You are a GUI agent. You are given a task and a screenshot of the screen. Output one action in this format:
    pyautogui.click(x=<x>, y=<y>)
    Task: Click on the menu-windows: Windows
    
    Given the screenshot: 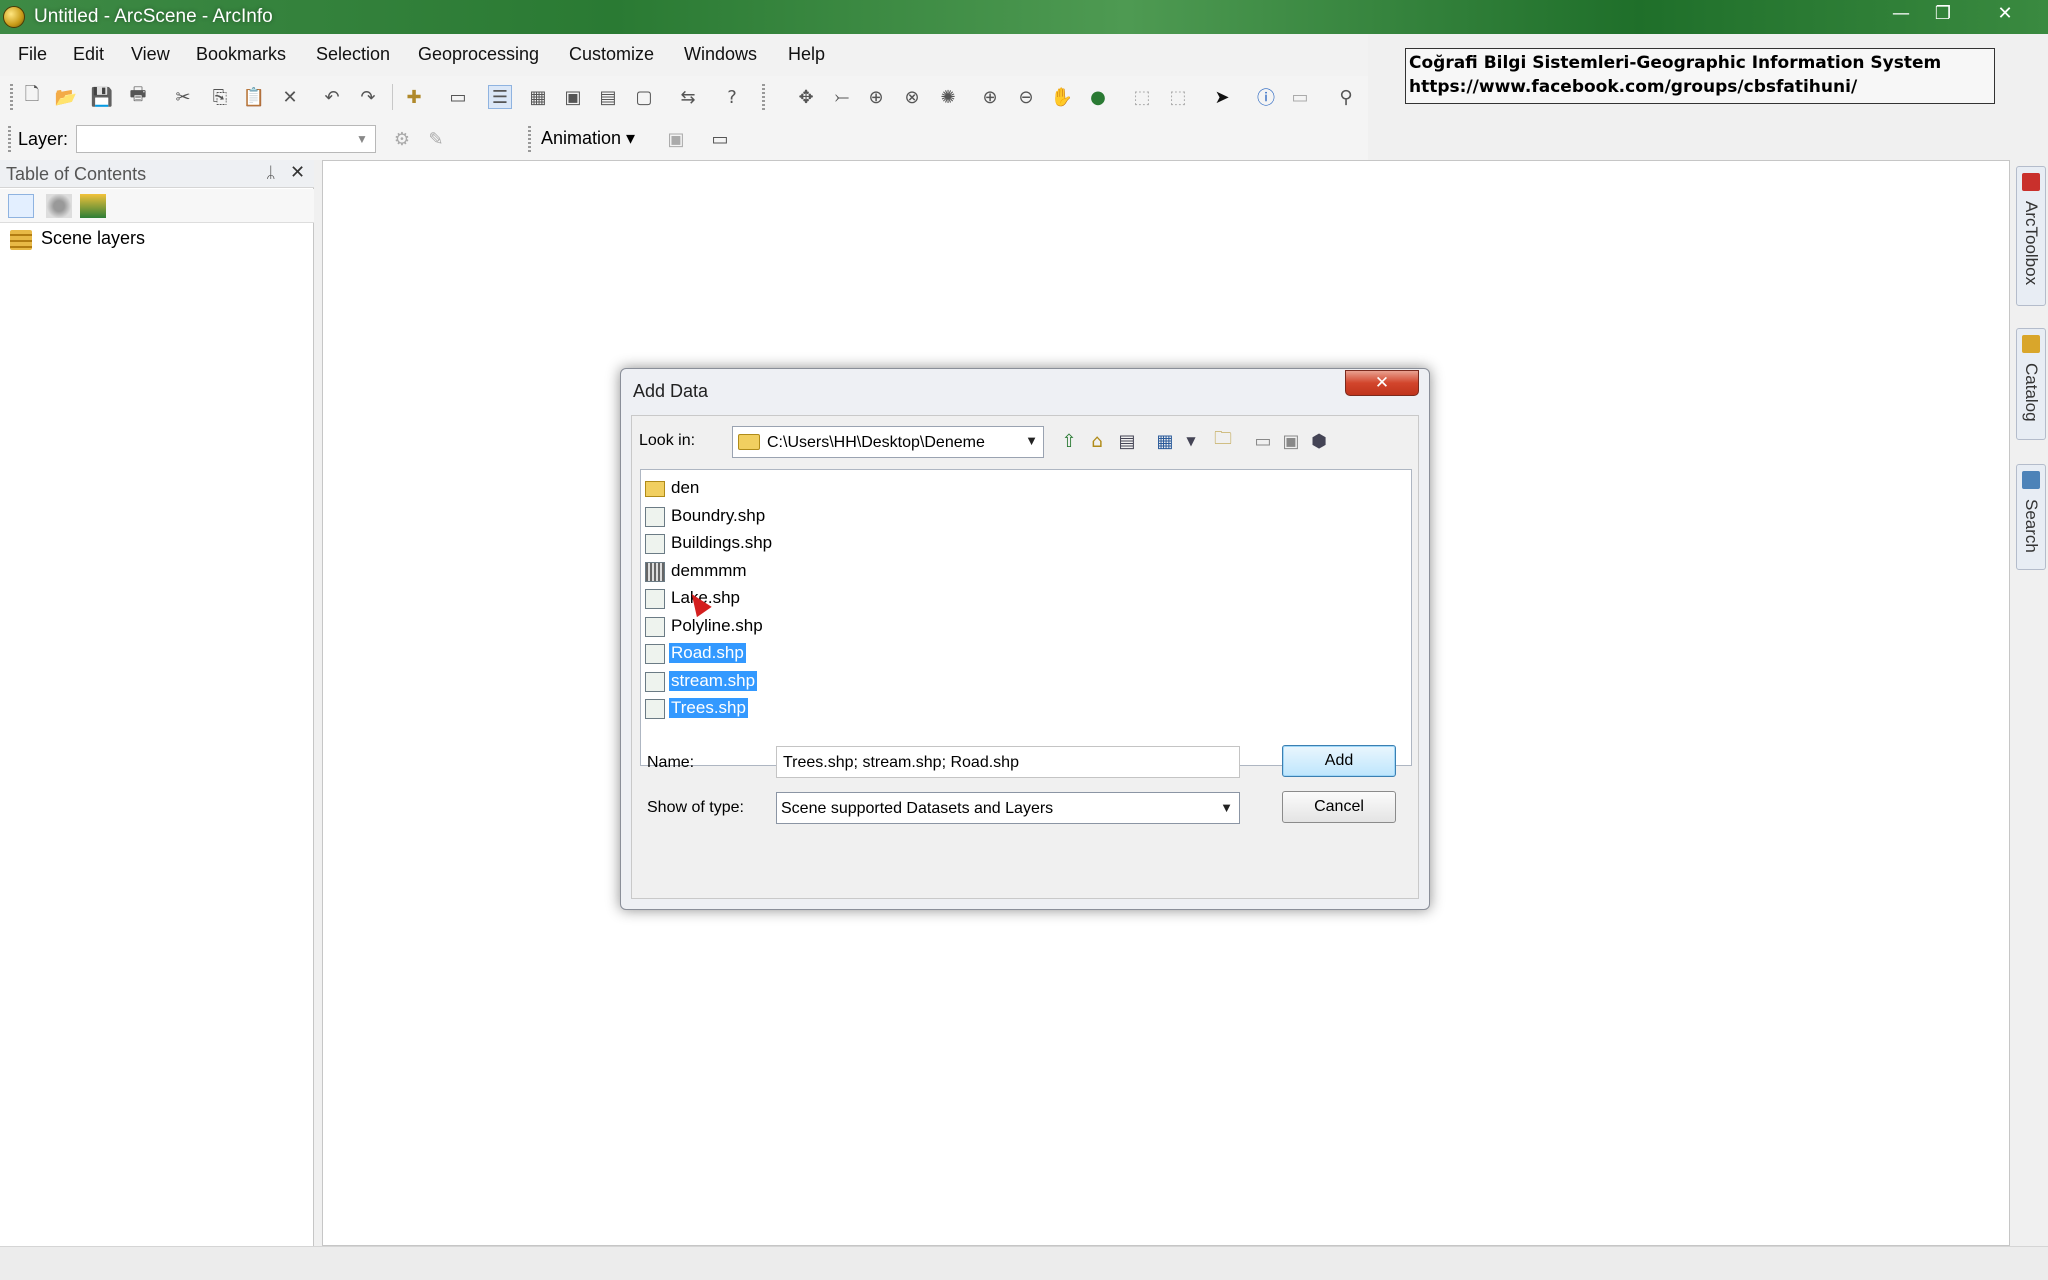 What is the action you would take?
    pyautogui.click(x=720, y=54)
    